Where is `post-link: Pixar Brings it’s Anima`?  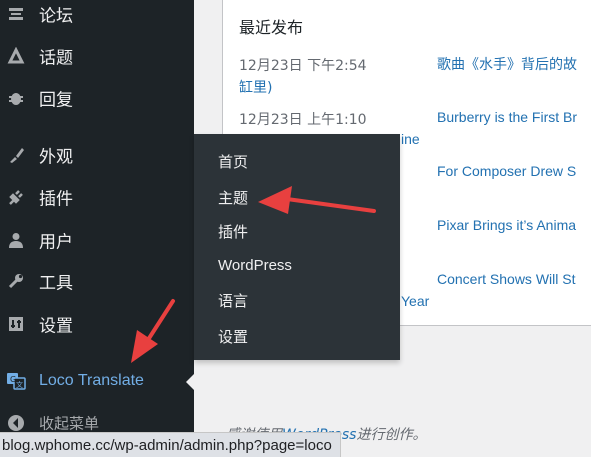
post-link: Pixar Brings it’s Anima is located at coordinates (506, 225).